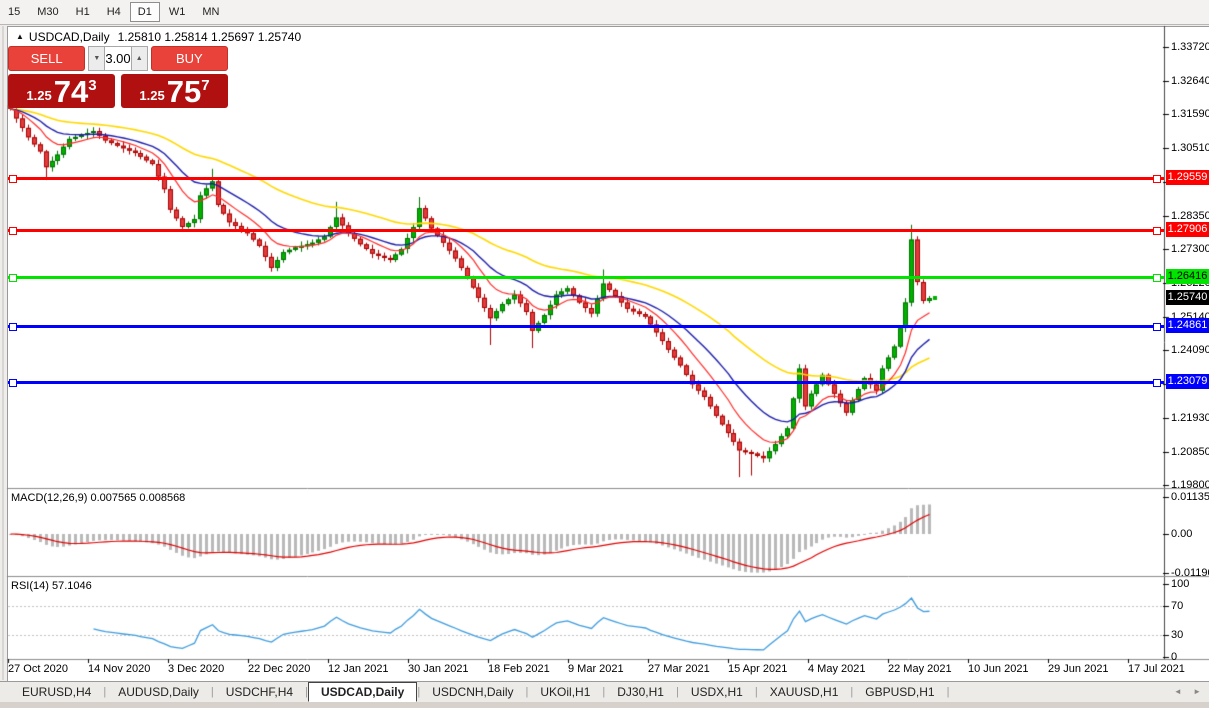 This screenshot has width=1209, height=708. What do you see at coordinates (899, 692) in the screenshot?
I see `chart-tab-gbpusd-h1: GBPUSD,H1` at bounding box center [899, 692].